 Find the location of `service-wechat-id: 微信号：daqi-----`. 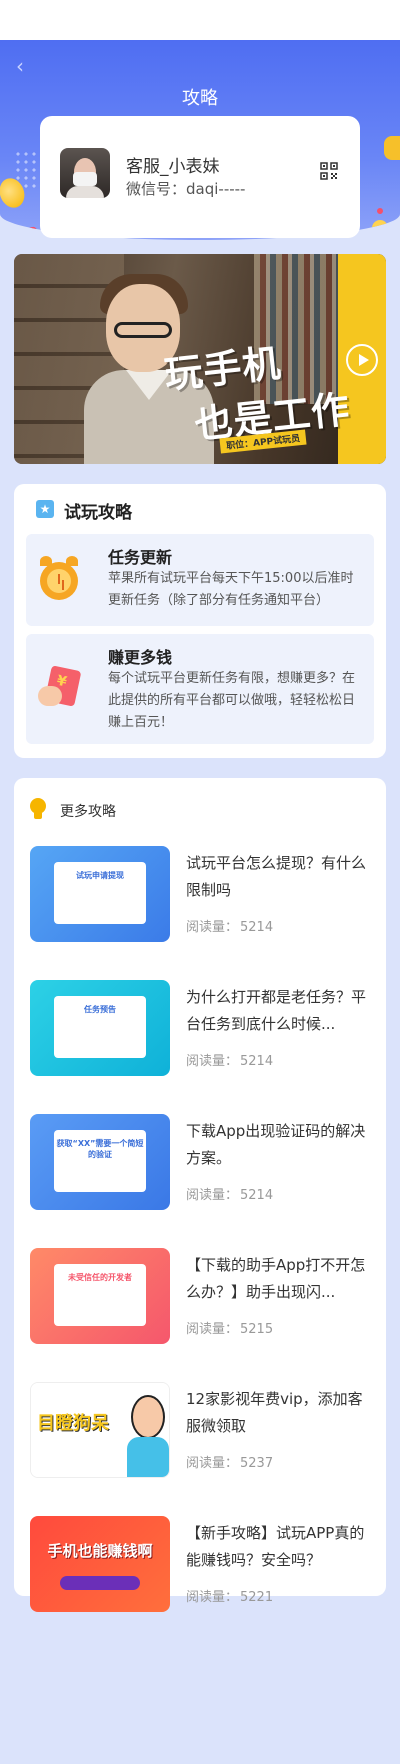

service-wechat-id: 微信号：daqi----- is located at coordinates (185, 188).